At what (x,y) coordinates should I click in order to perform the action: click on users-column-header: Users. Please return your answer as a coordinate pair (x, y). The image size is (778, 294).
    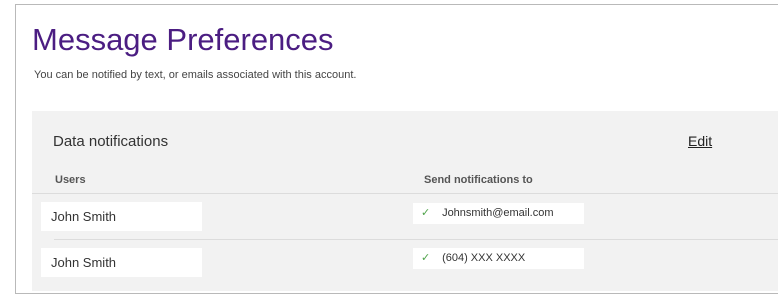
    Looking at the image, I should click on (70, 180).